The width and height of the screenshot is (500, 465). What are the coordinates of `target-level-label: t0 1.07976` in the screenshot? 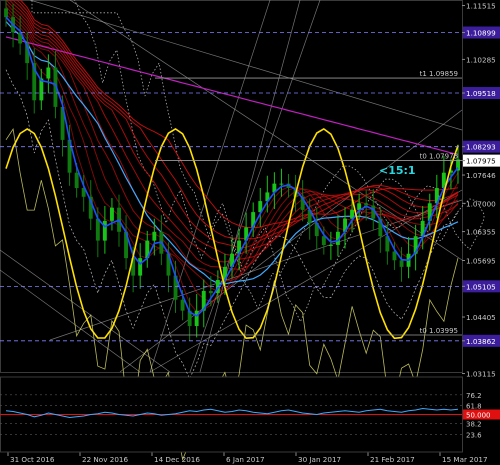 It's located at (439, 157).